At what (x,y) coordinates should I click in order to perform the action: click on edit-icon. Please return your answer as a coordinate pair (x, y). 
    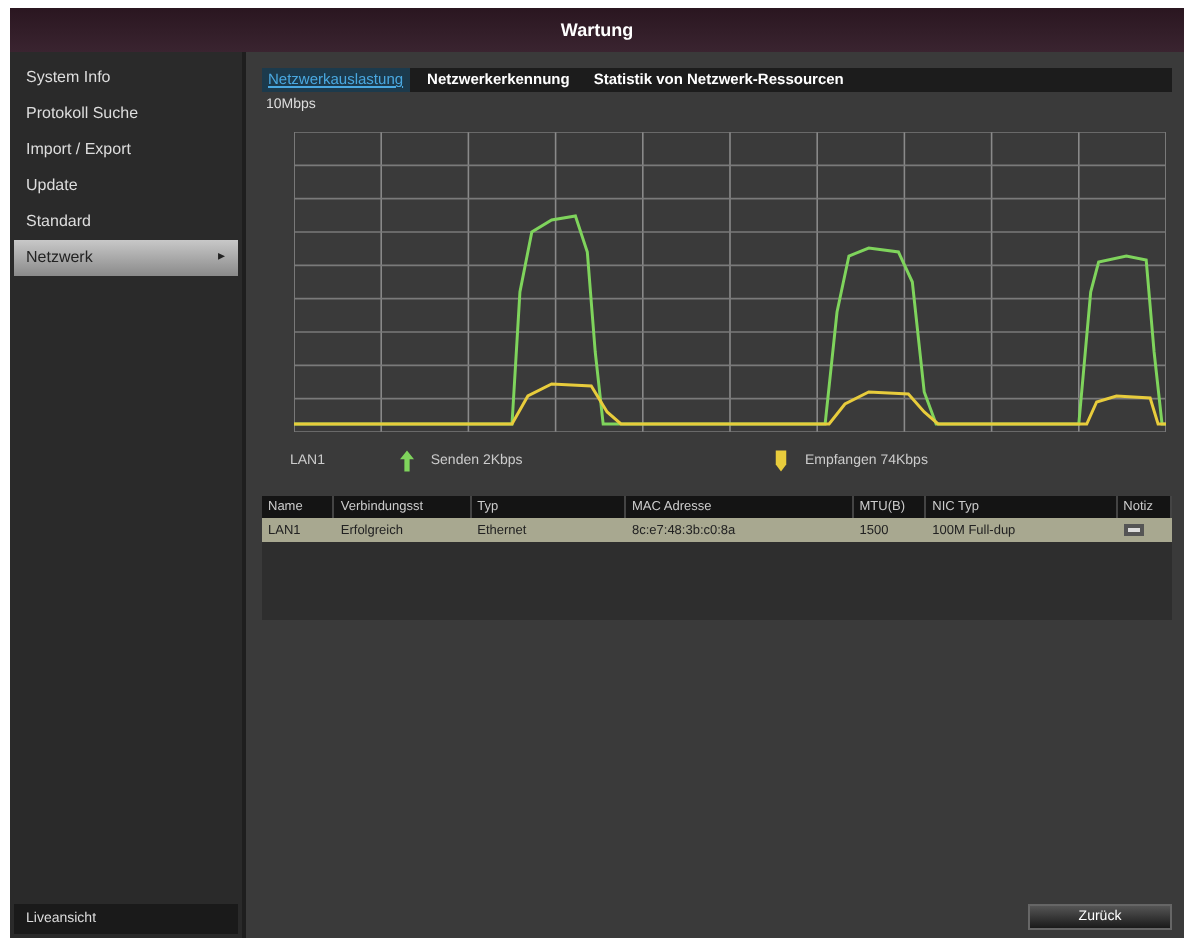
    Looking at the image, I should click on (1133, 530).